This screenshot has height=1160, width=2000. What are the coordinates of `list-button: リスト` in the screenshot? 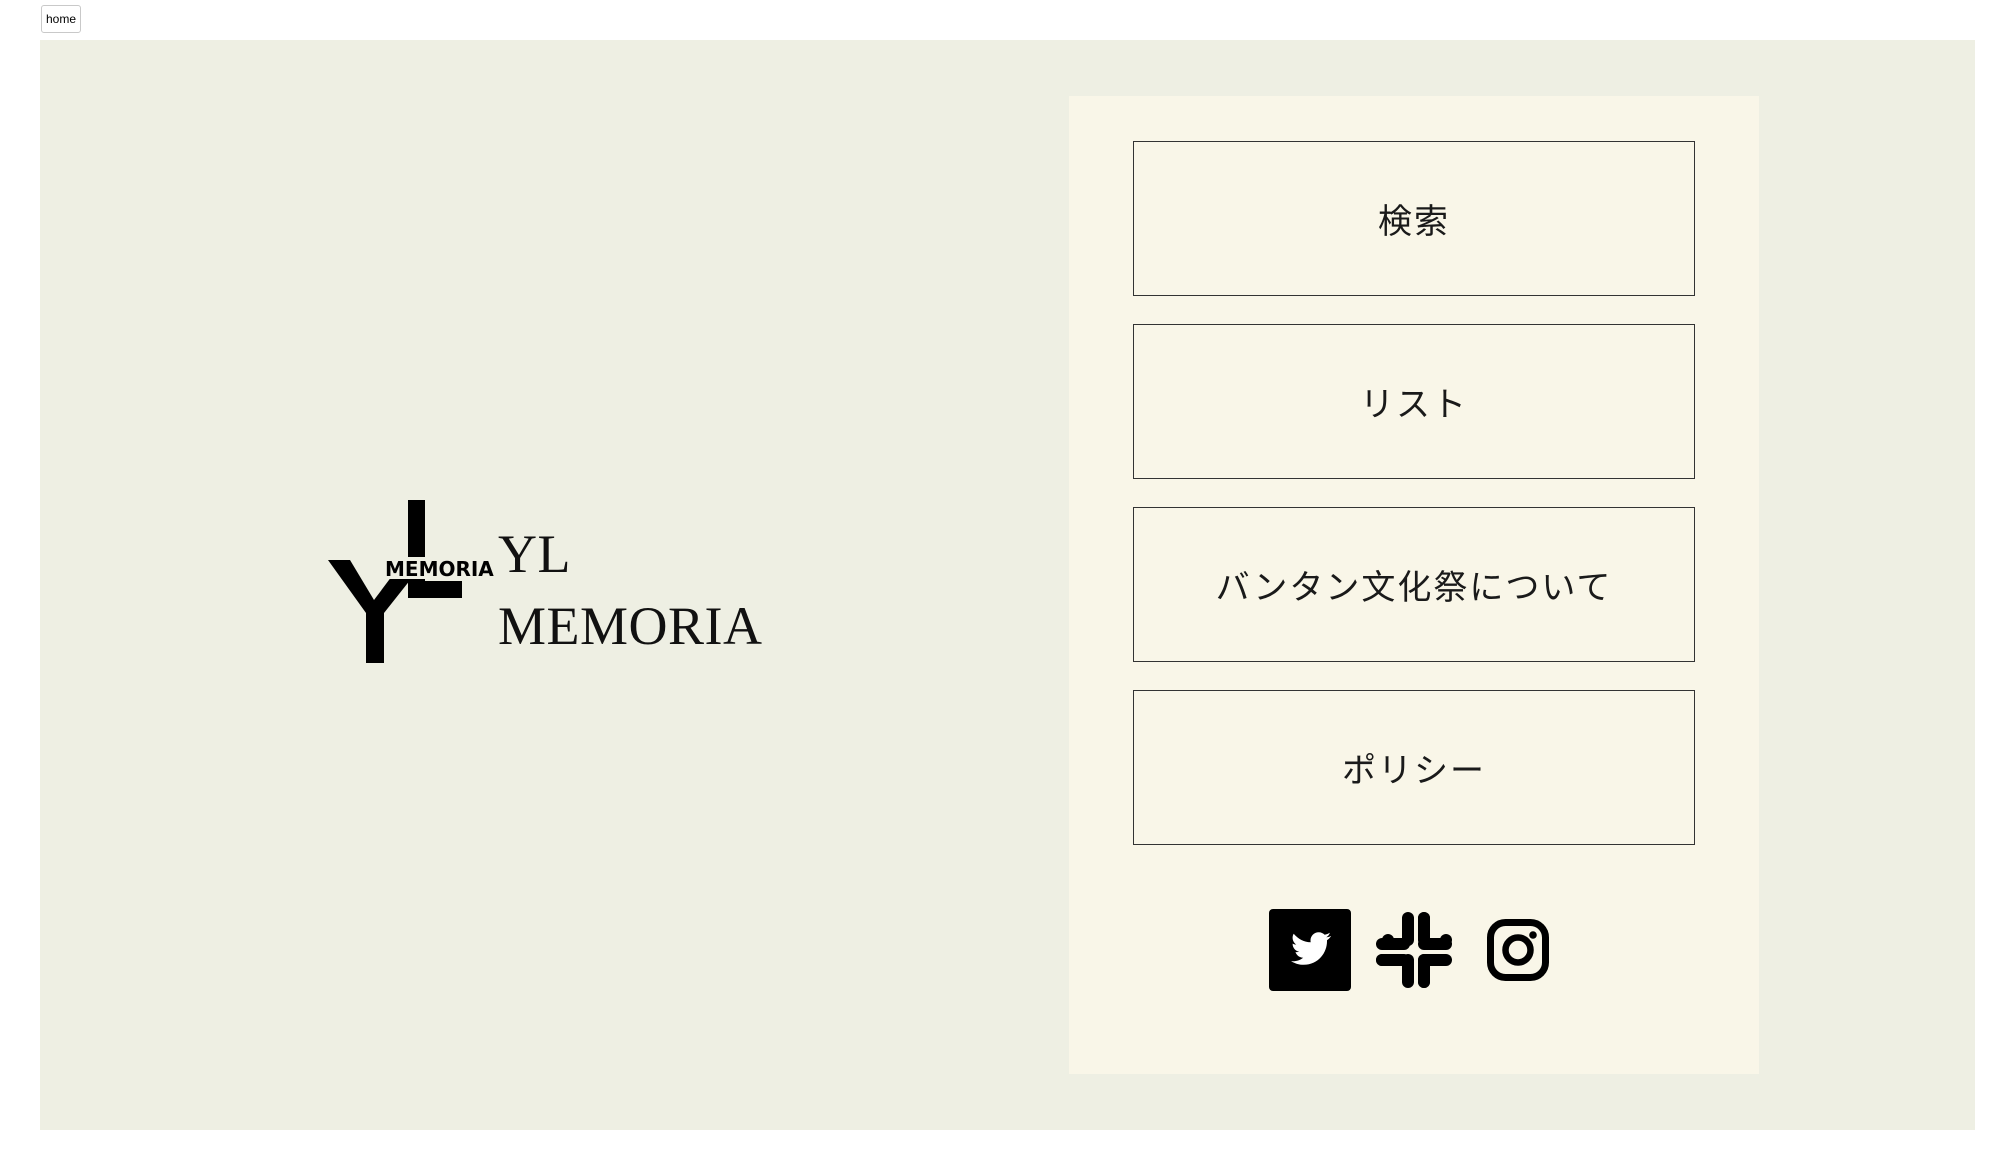 It's located at (1414, 401).